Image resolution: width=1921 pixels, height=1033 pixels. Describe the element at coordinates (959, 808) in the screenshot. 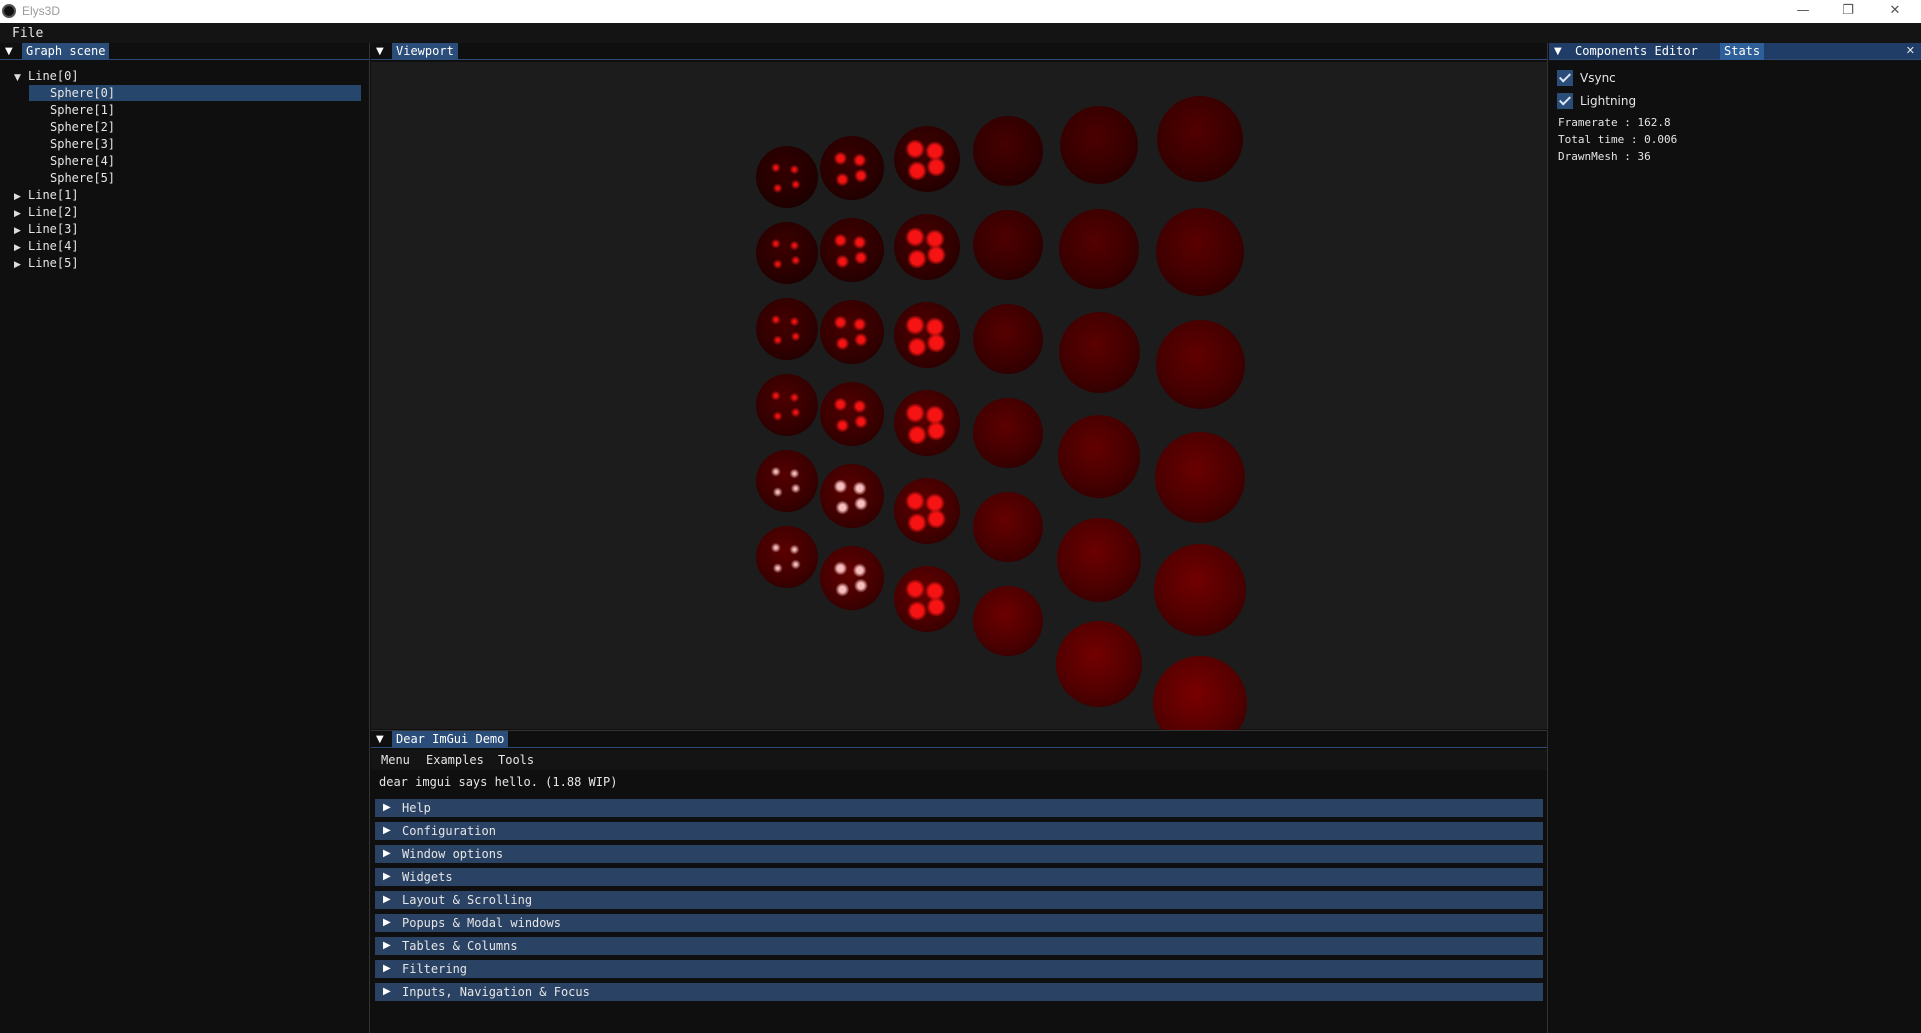

I see `collapsing-header: ▶ Help` at that location.